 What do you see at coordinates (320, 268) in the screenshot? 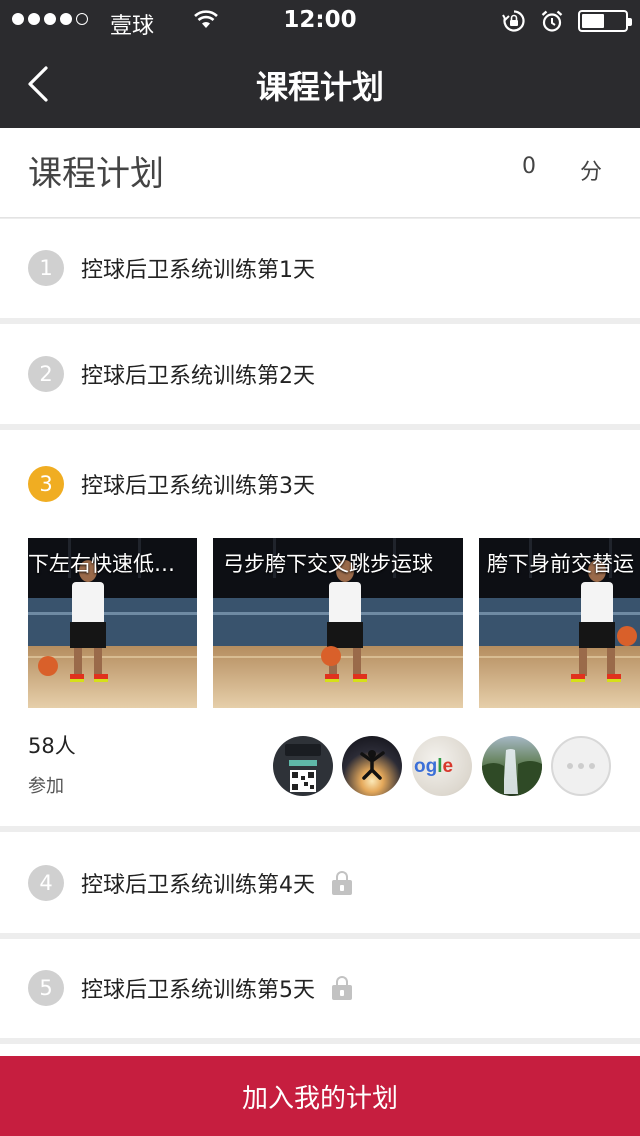
I see `day-card: 1 控球后卫系统训练第1天` at bounding box center [320, 268].